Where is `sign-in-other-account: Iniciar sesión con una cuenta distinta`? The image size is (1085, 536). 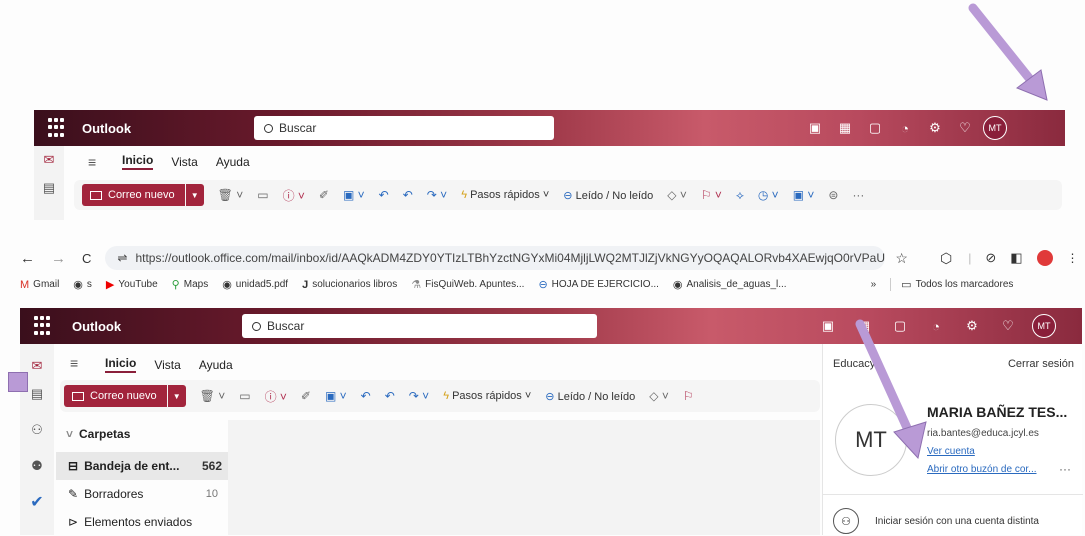
sign-in-other-account: Iniciar sesión con una cuenta distinta is located at coordinates (957, 521).